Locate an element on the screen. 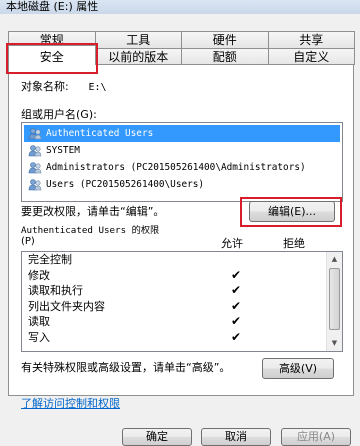 This screenshot has height=446, width=360. permission-row: 读取 ✔ is located at coordinates (182, 322).